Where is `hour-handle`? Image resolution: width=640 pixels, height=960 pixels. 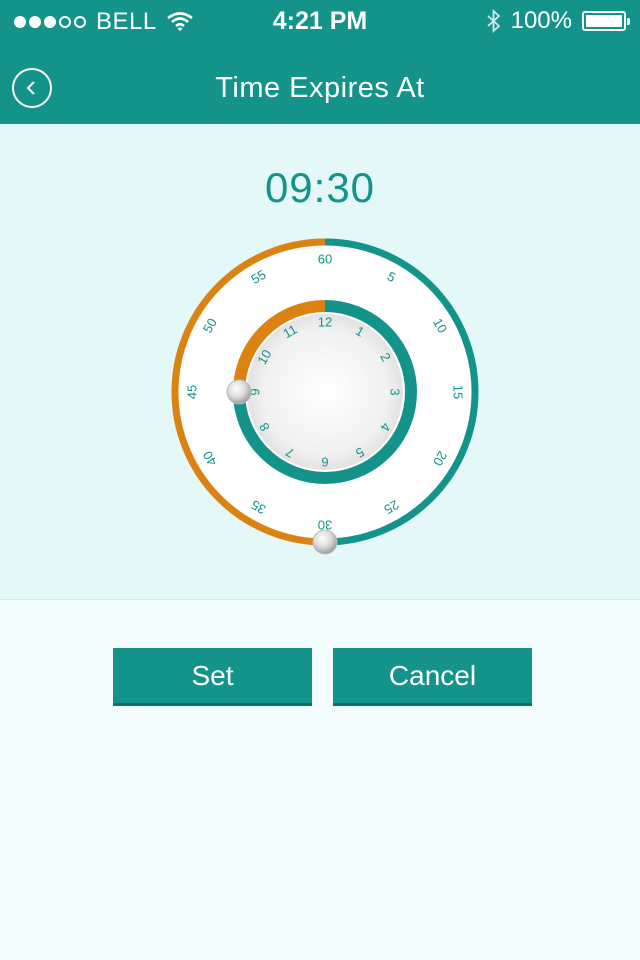 hour-handle is located at coordinates (239, 392).